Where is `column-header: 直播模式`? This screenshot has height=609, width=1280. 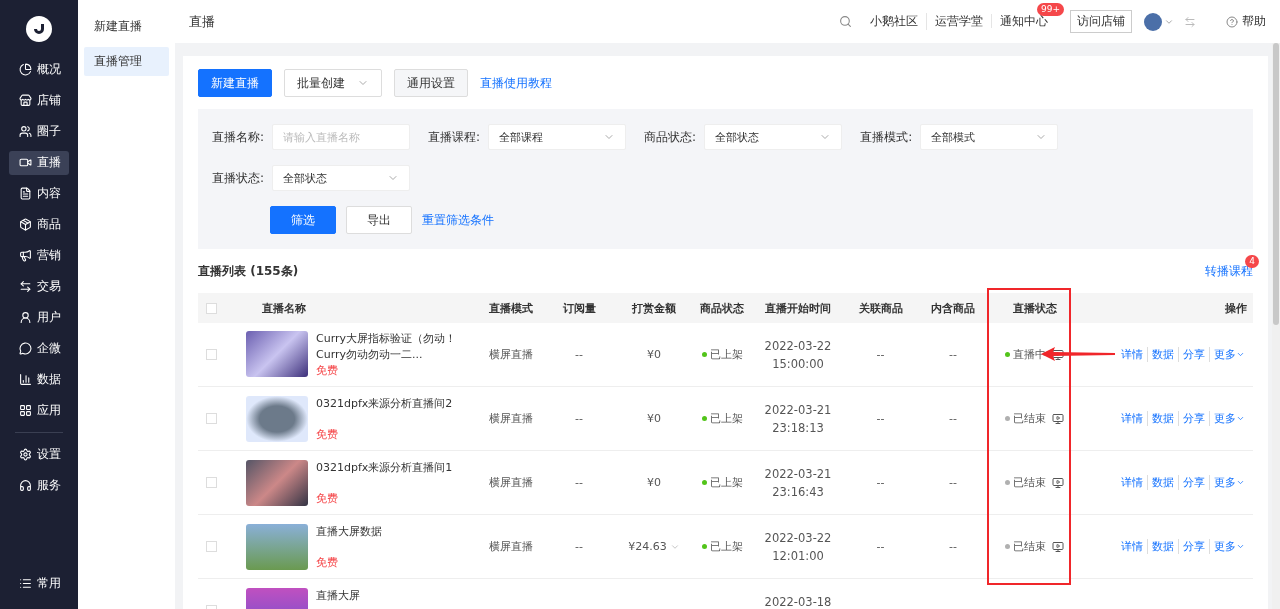 column-header: 直播模式 is located at coordinates (511, 308).